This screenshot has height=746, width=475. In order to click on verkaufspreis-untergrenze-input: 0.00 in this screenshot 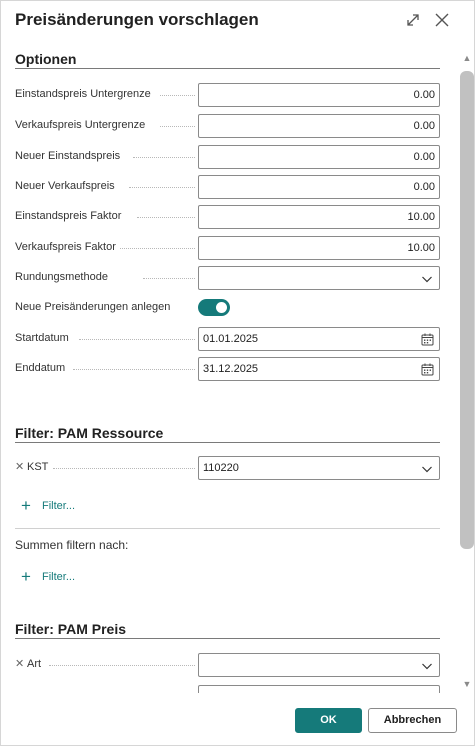, I will do `click(319, 126)`.